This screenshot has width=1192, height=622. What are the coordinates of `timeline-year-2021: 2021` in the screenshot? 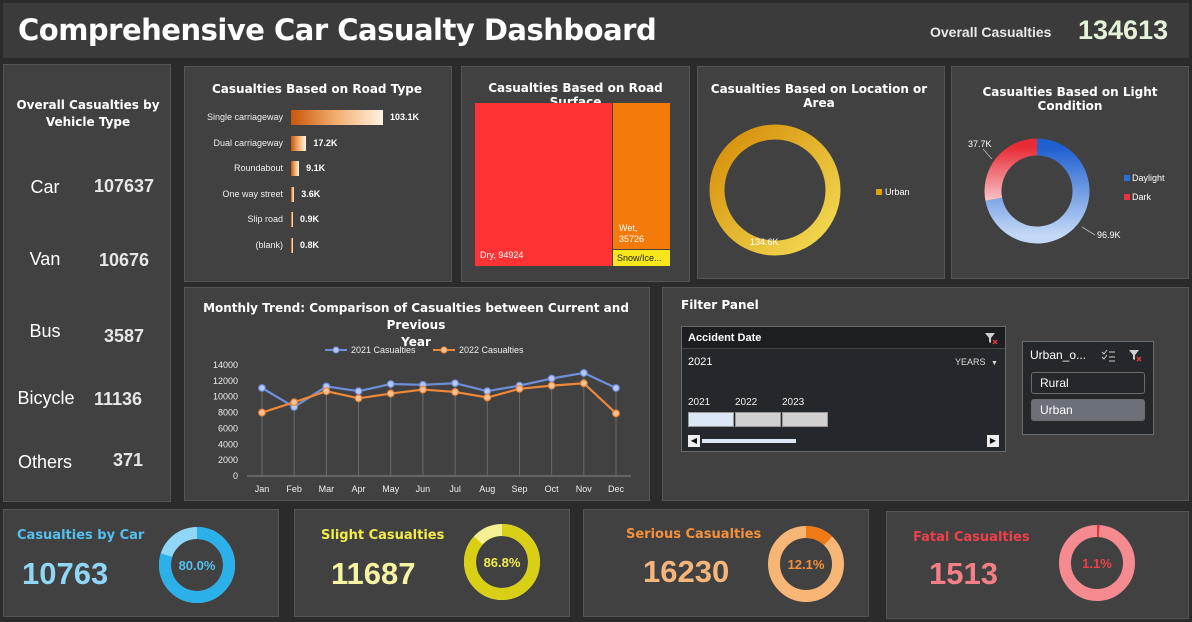 It's located at (699, 402).